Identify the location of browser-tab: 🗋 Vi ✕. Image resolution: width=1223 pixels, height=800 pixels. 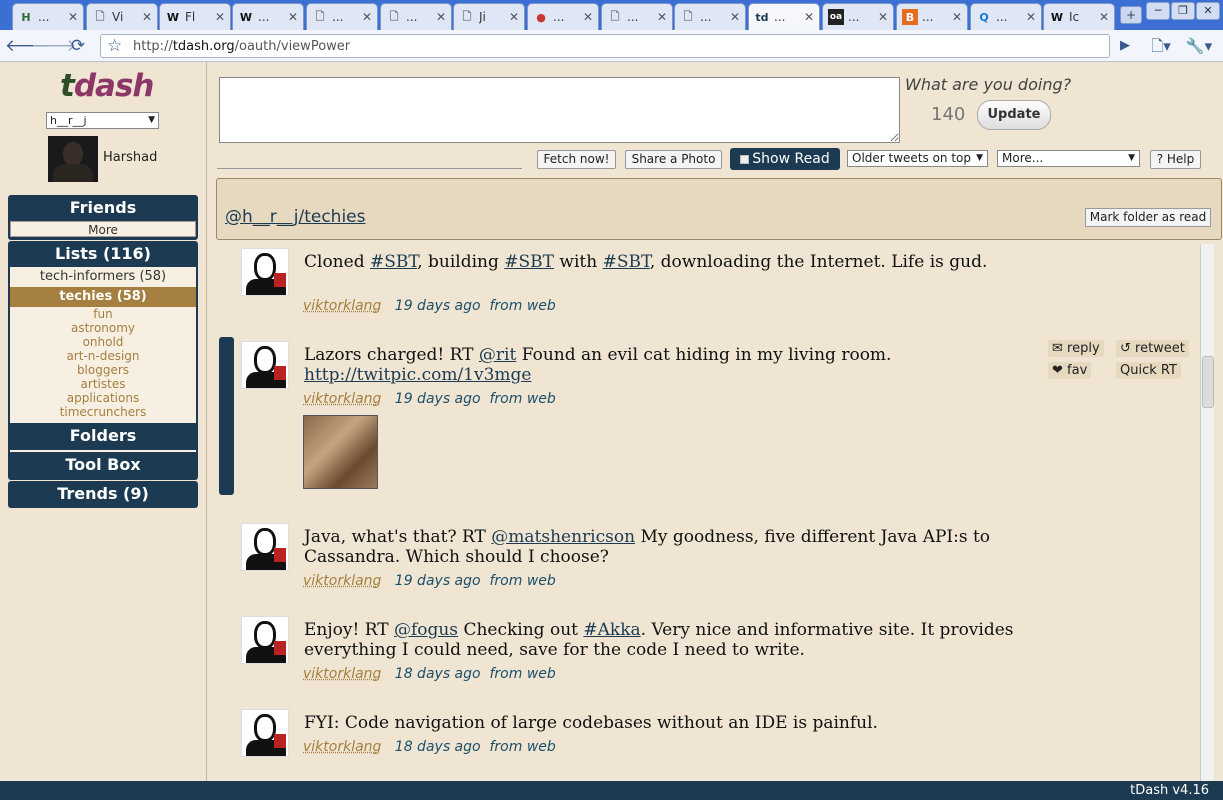
(122, 16).